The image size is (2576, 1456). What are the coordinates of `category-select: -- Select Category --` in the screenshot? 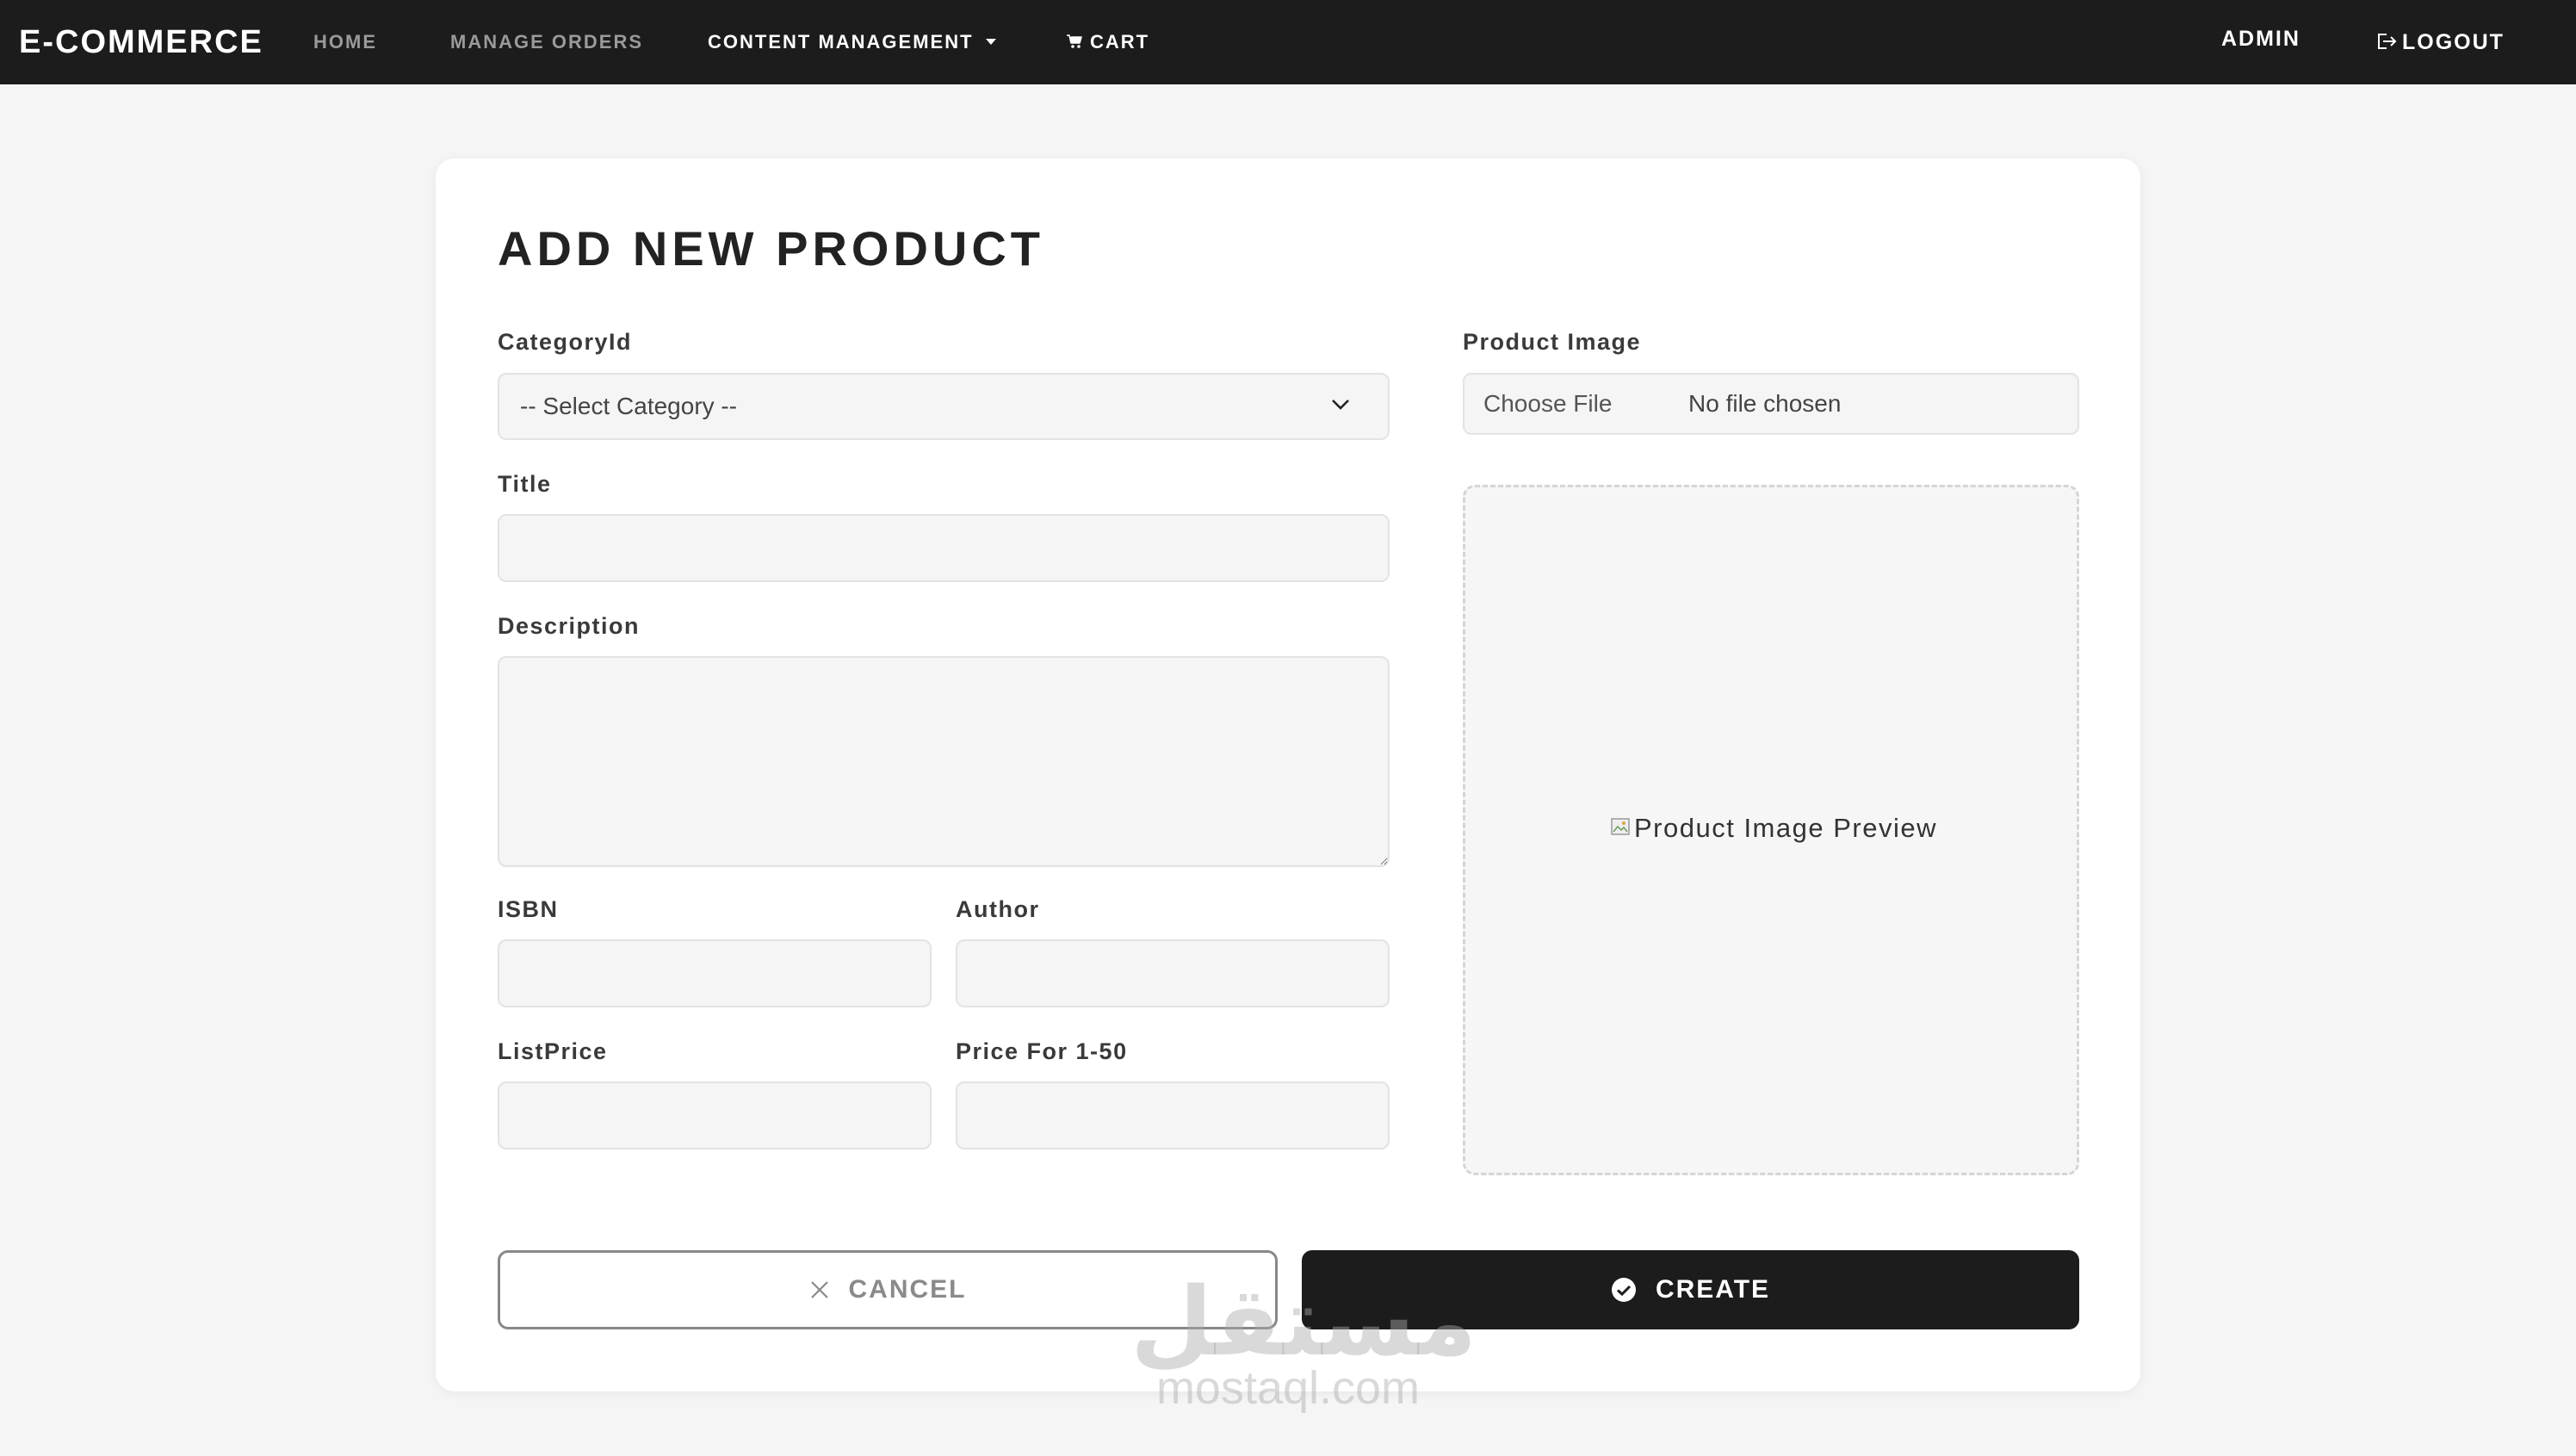 It's located at (944, 407).